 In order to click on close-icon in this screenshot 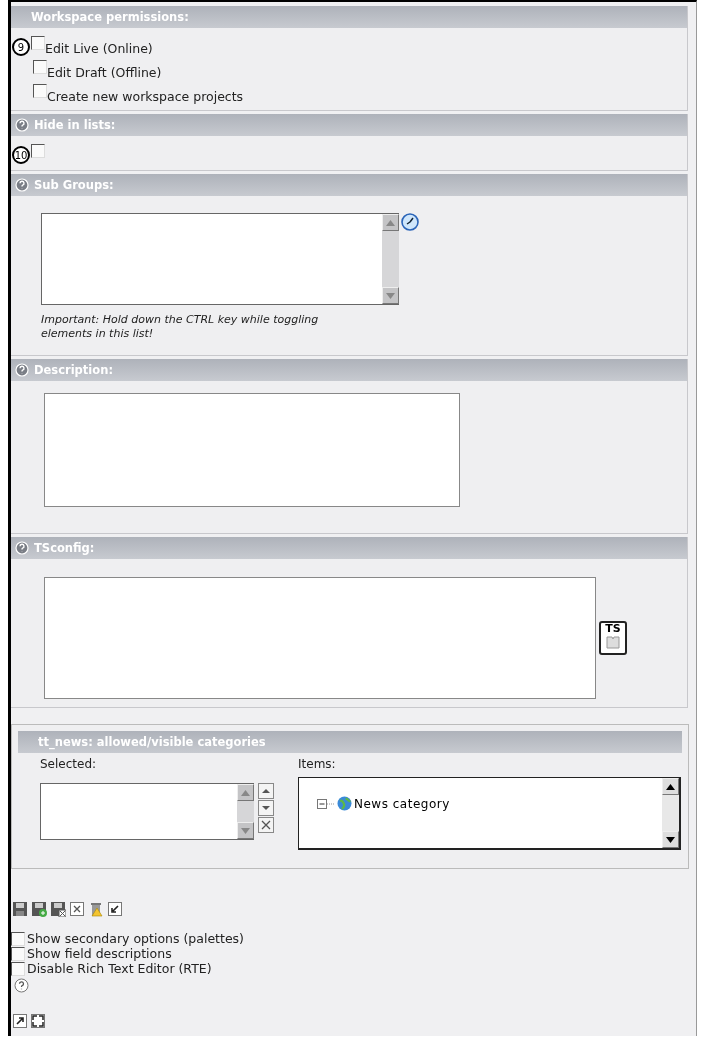, I will do `click(77, 909)`.